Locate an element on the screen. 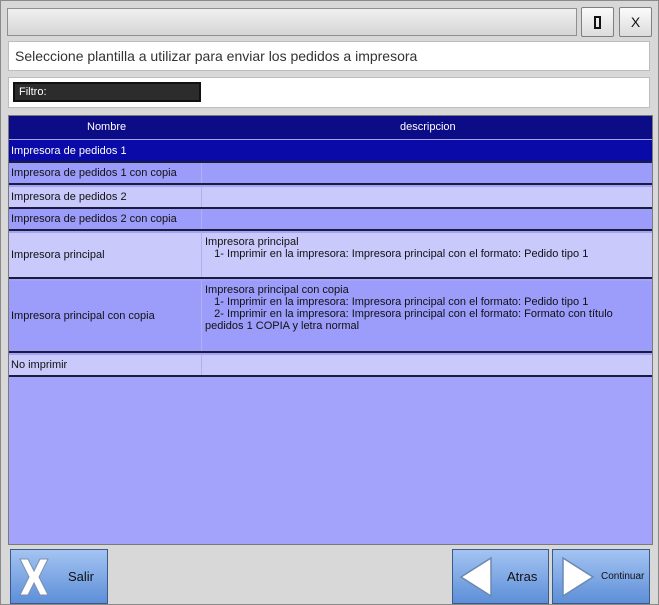 The height and width of the screenshot is (605, 659). exit-x-icon is located at coordinates (34, 577).